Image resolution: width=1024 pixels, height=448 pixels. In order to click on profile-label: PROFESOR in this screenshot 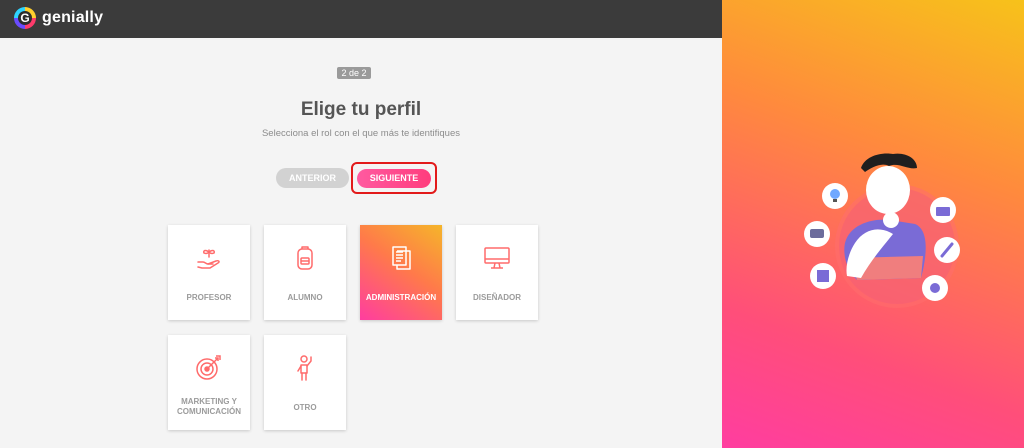, I will do `click(209, 297)`.